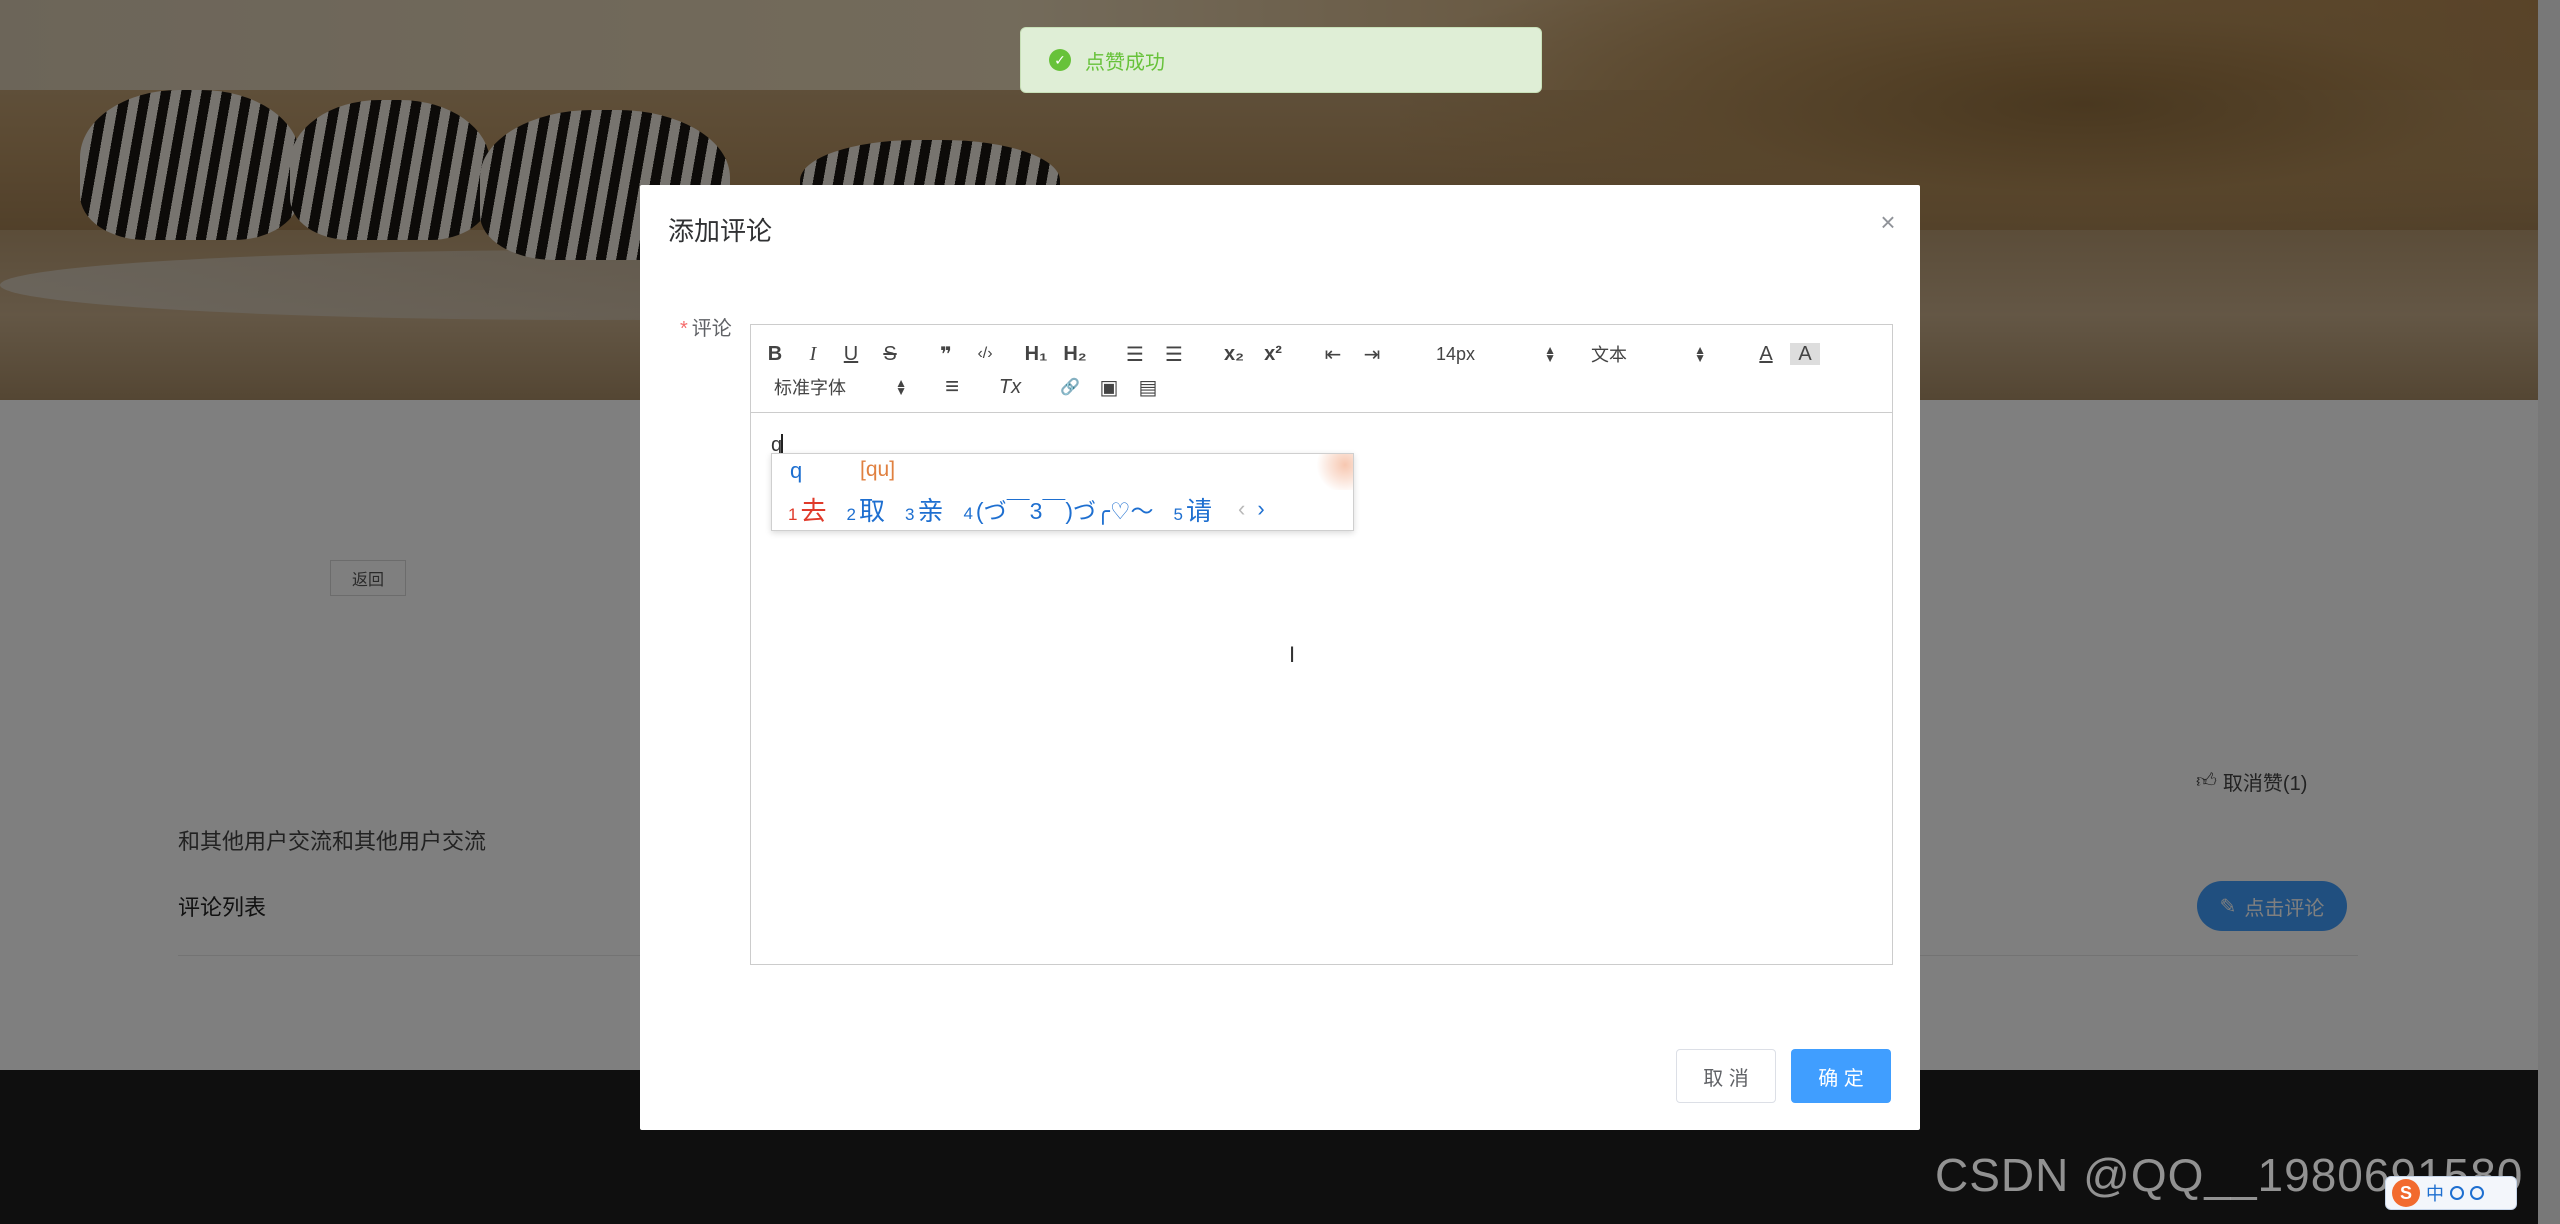 This screenshot has width=2560, height=1224. Describe the element at coordinates (851, 354) in the screenshot. I see `underline-button: U` at that location.